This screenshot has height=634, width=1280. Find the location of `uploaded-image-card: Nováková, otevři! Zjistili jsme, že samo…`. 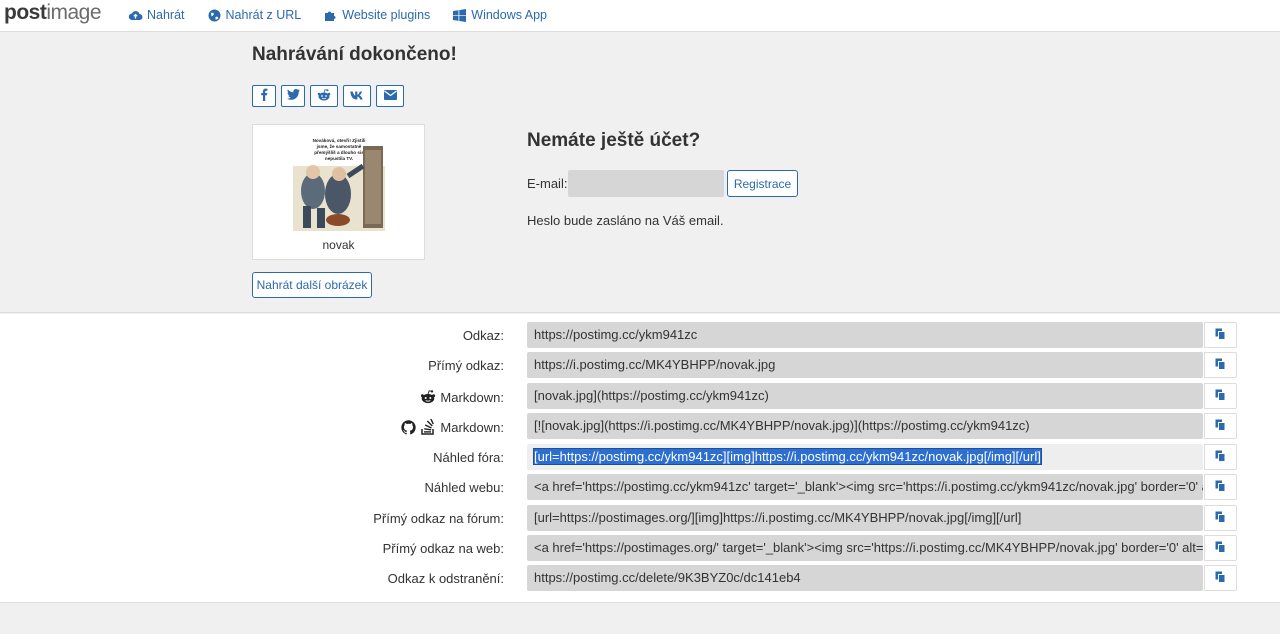

uploaded-image-card: Nováková, otevři! Zjistili jsme, že samo… is located at coordinates (338, 192).